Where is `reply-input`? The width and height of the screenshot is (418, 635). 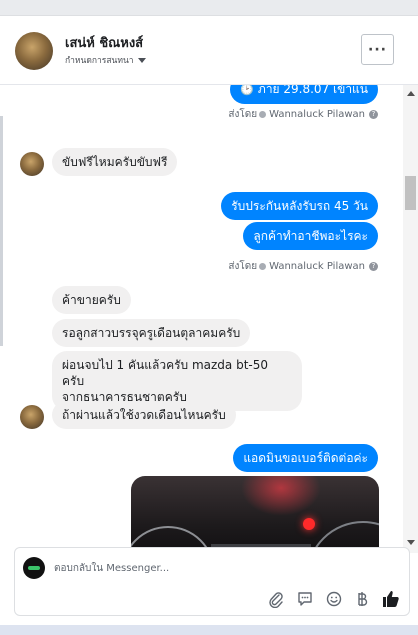 reply-input is located at coordinates (204, 568).